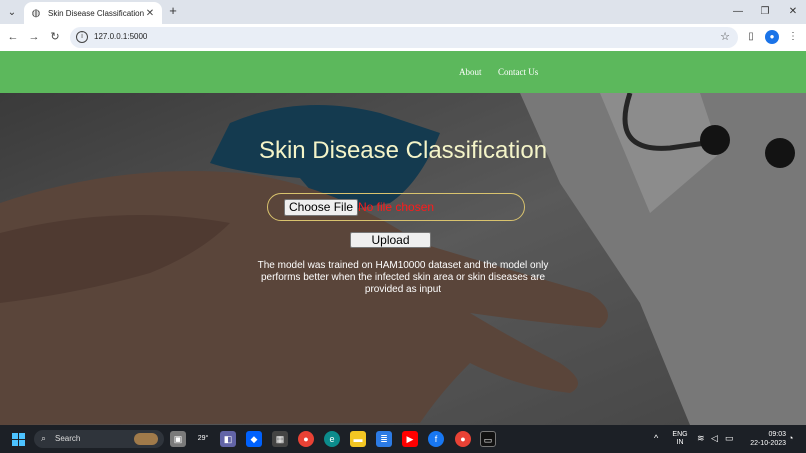  I want to click on menu-kebab-icon: ⋮, so click(793, 37).